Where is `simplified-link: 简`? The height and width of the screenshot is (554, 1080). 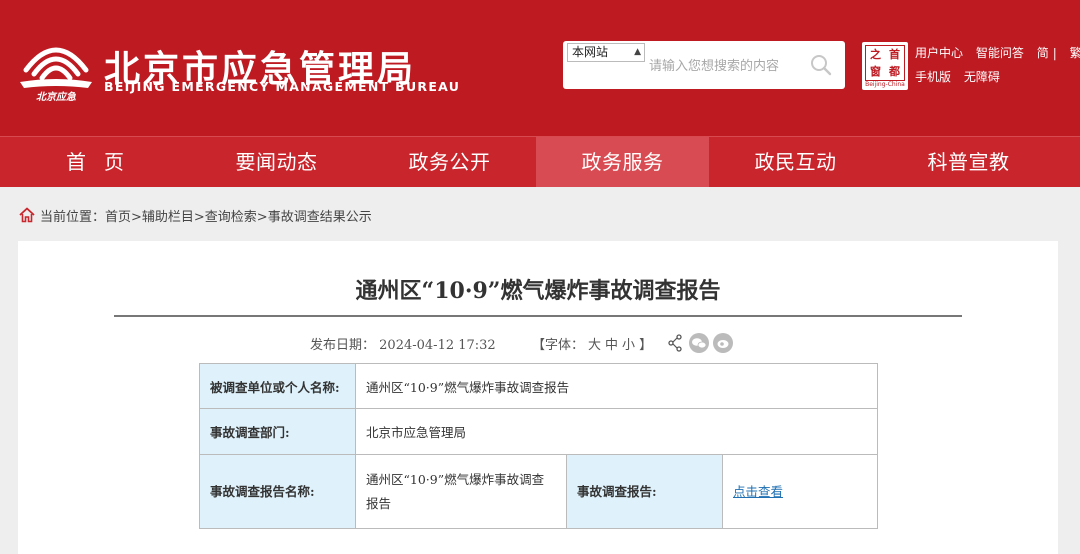
simplified-link: 简 is located at coordinates (1043, 53).